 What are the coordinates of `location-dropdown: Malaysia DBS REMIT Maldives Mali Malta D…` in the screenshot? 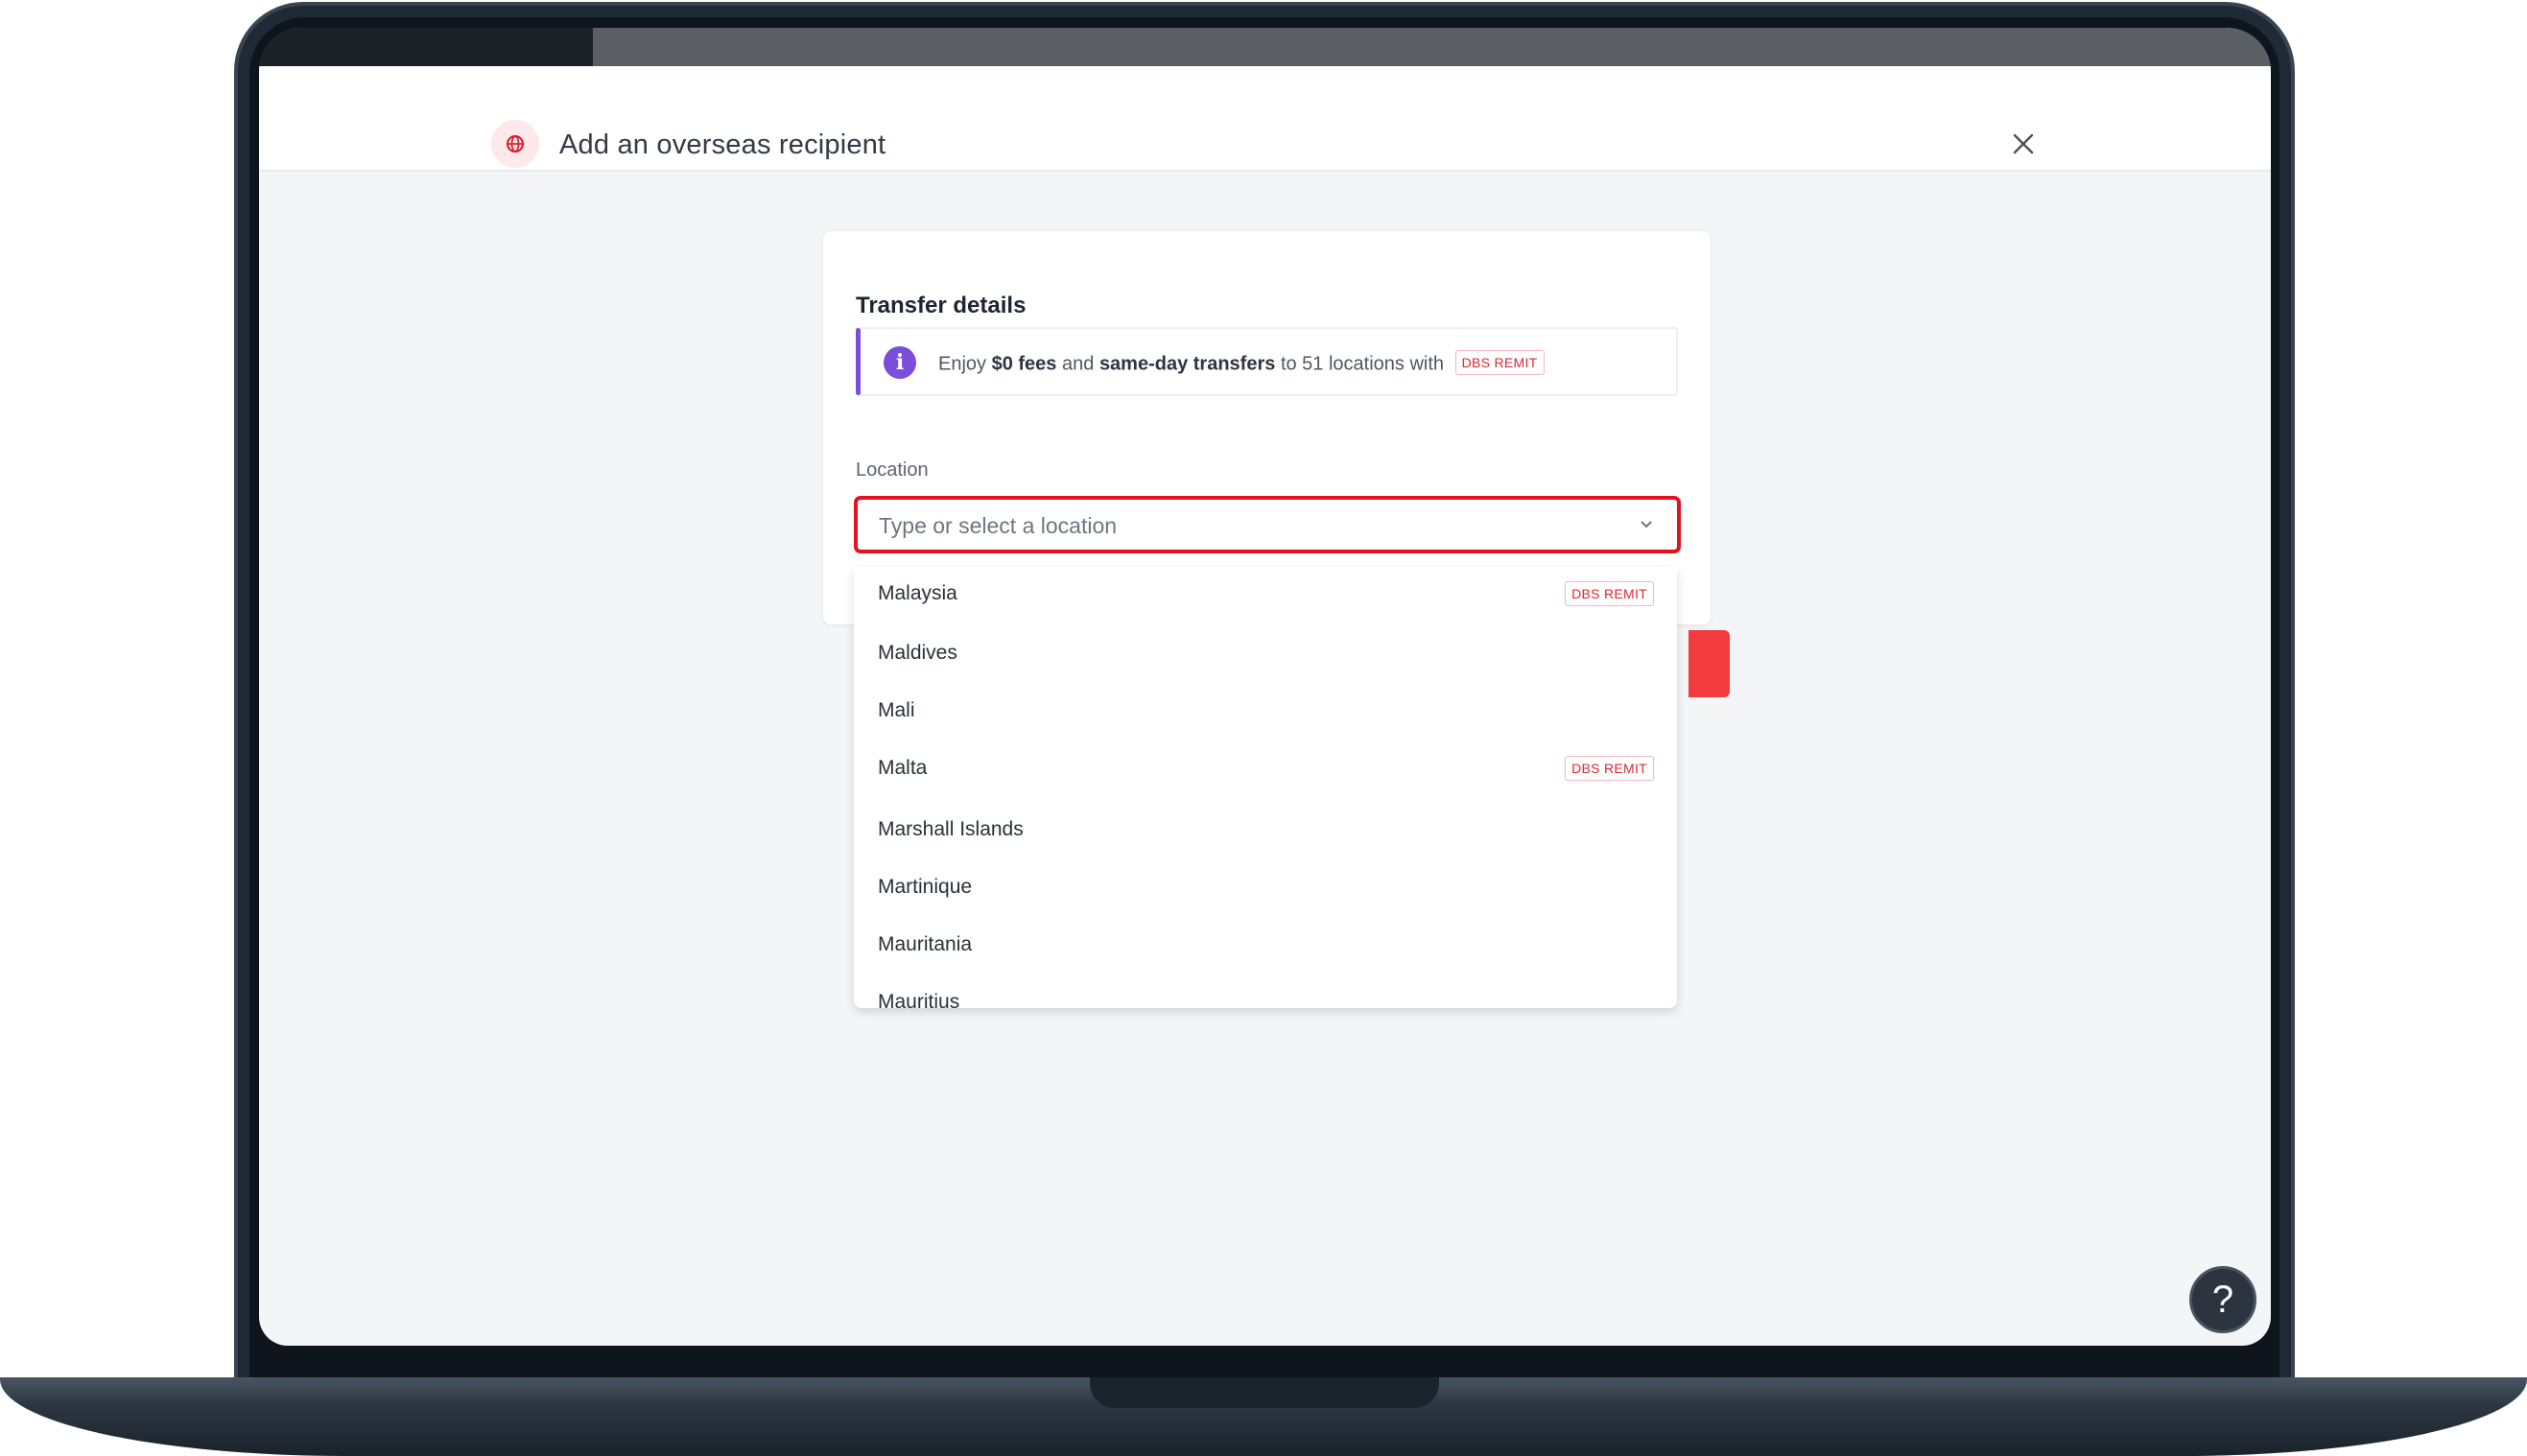 It's located at (1265, 788).